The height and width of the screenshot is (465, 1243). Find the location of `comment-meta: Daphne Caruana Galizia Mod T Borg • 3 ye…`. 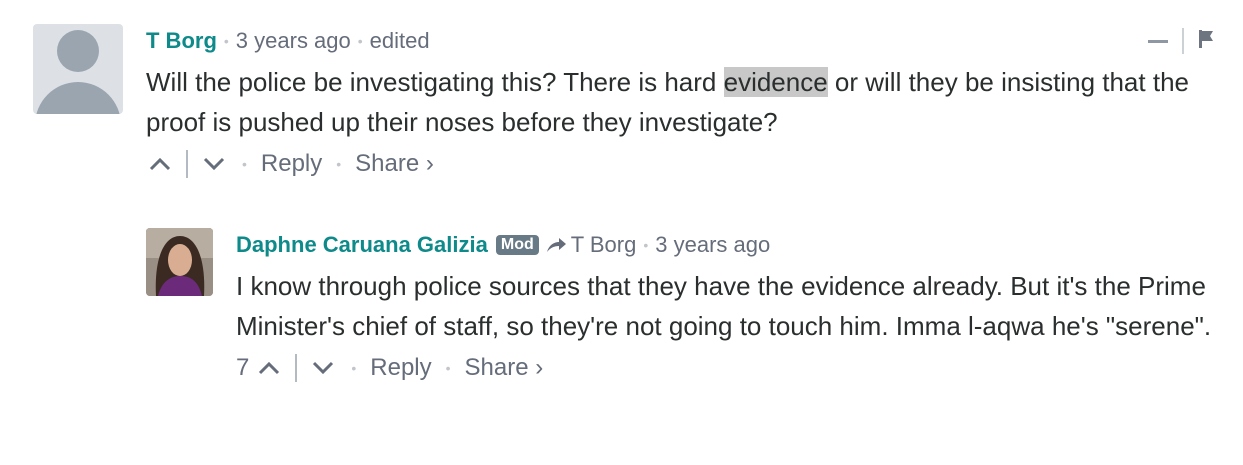

comment-meta: Daphne Caruana Galizia Mod T Borg • 3 ye… is located at coordinates (731, 245).